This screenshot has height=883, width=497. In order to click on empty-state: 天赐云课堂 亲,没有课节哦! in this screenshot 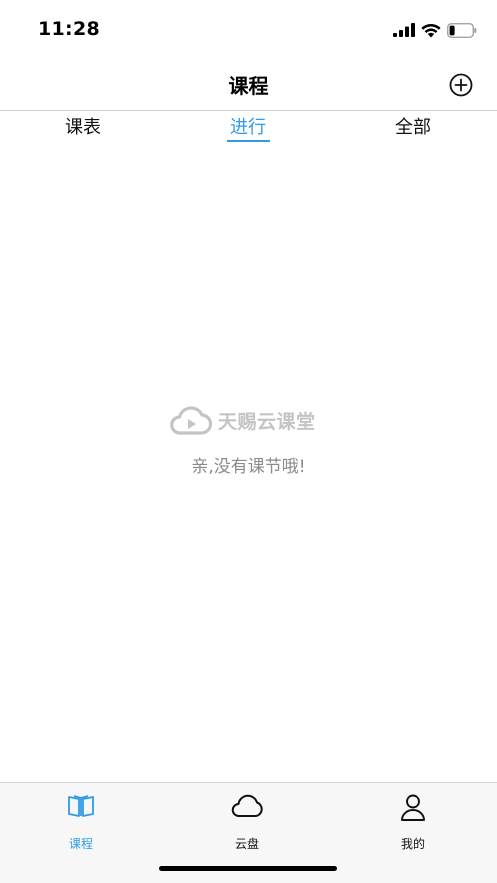, I will do `click(248, 440)`.